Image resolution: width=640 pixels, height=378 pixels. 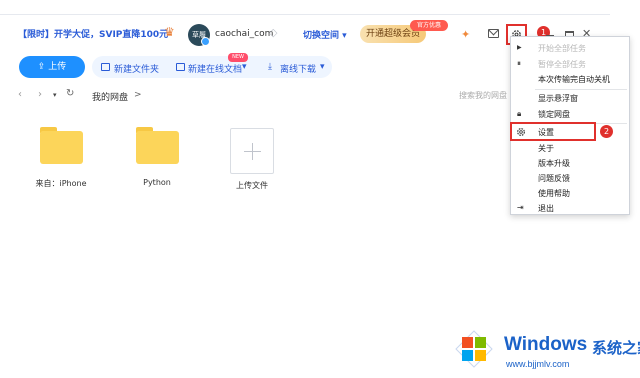 I want to click on folder-item: 来自：iPhone, so click(x=61, y=158).